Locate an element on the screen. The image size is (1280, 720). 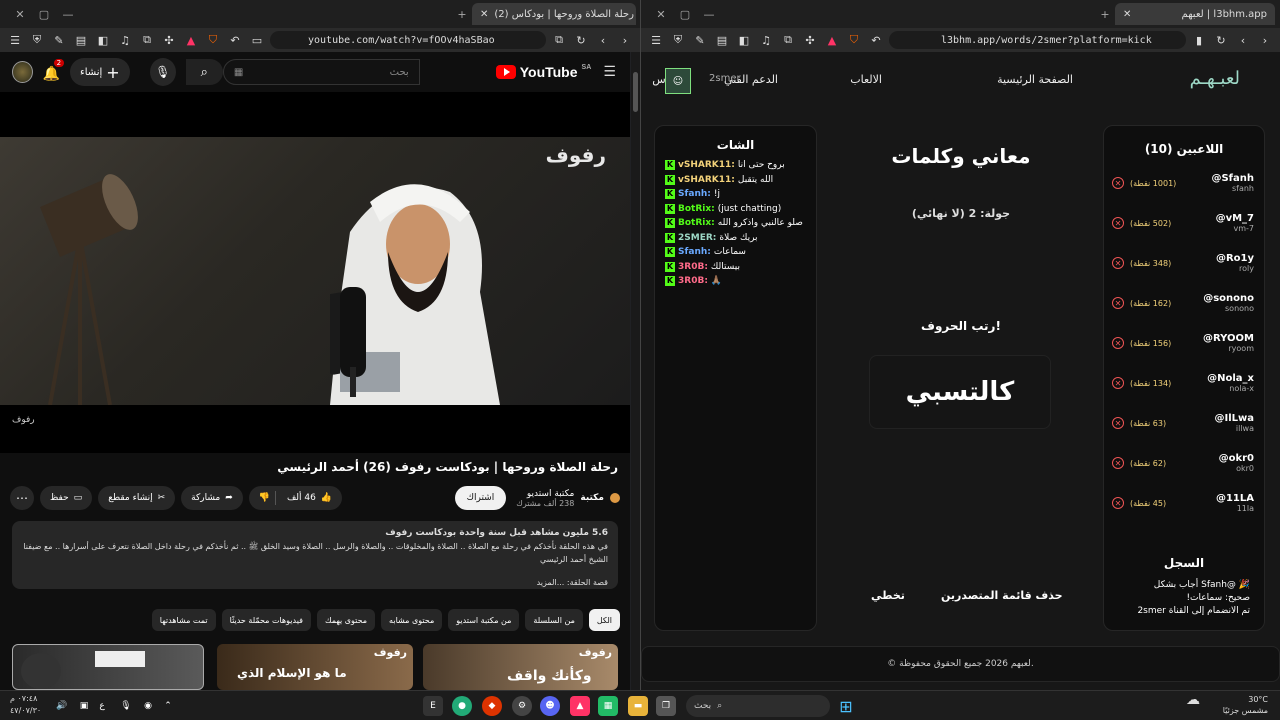
scrollbar-thumb is located at coordinates (635, 92).